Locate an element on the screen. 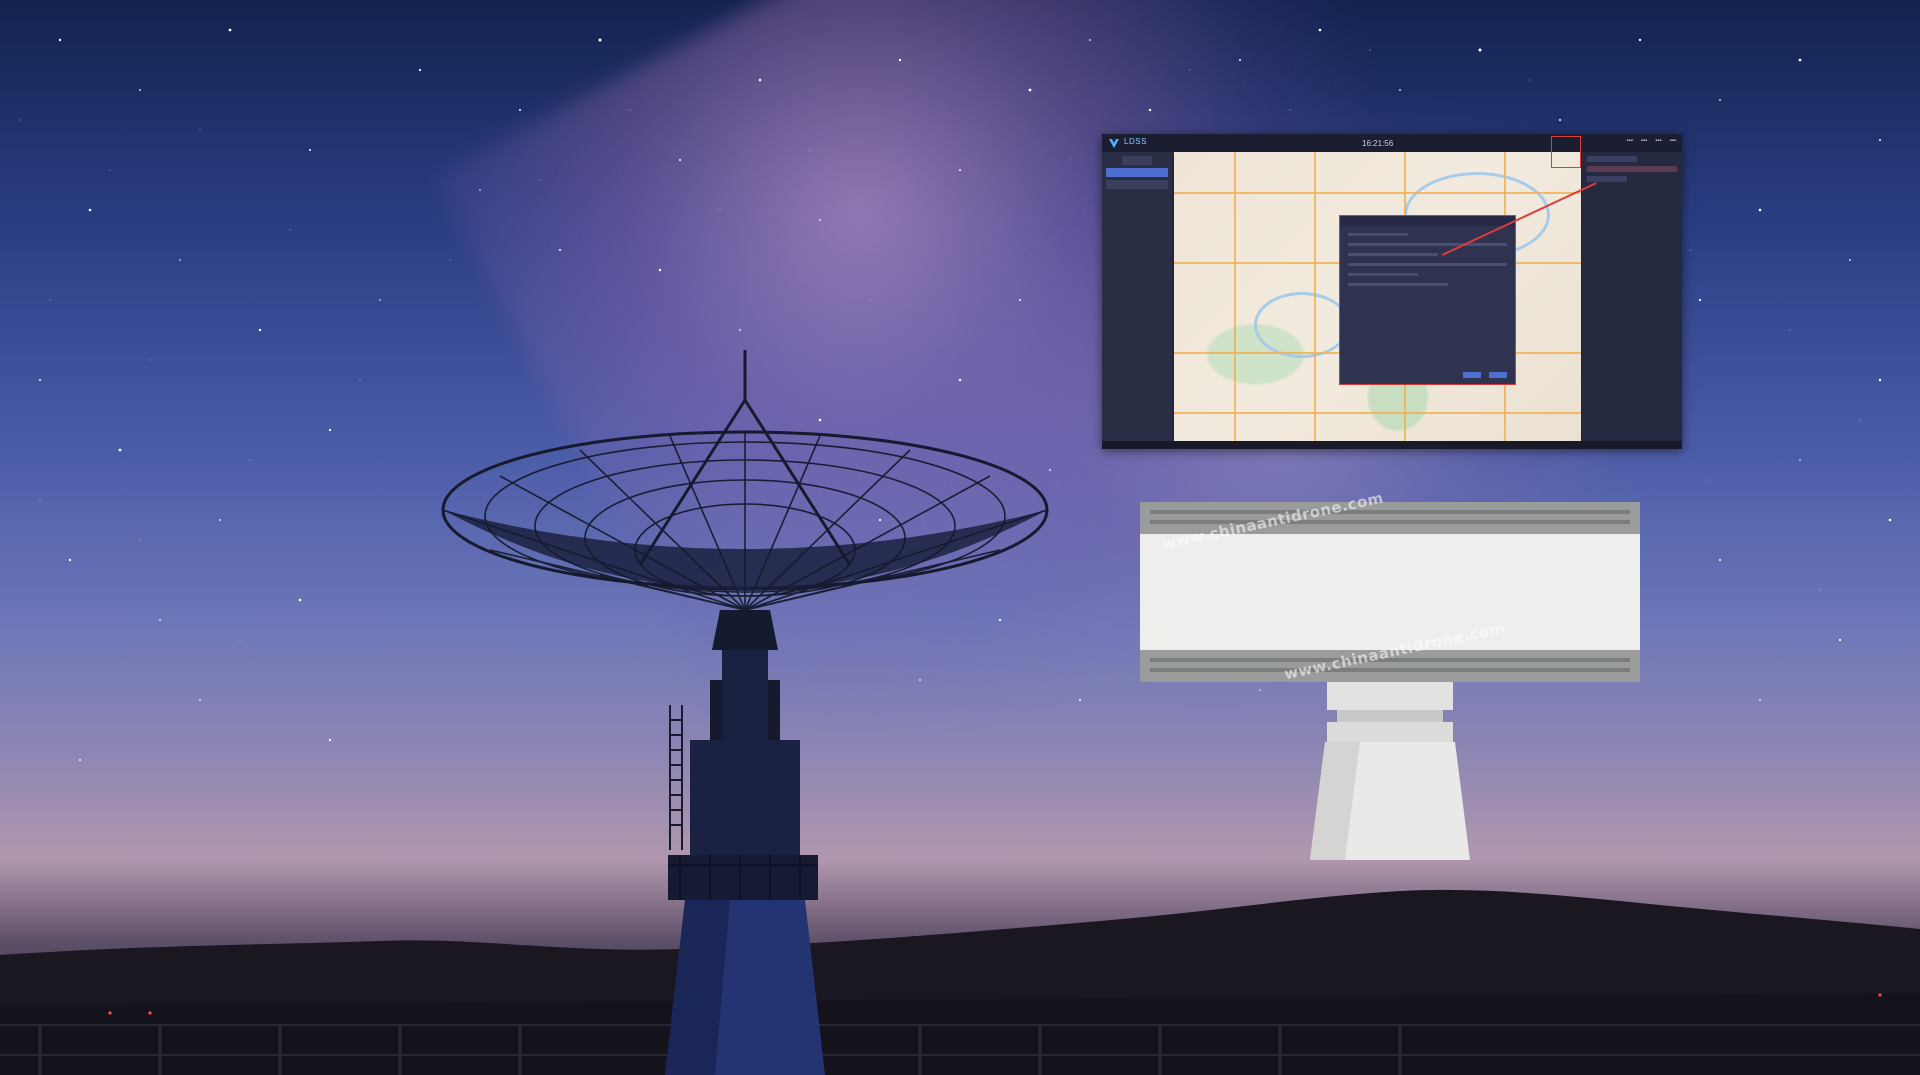 This screenshot has width=1920, height=1075. top-menu: ▪▪▪ ▪▪▪ ▪▪▪ ▪▪▪ is located at coordinates (1651, 141).